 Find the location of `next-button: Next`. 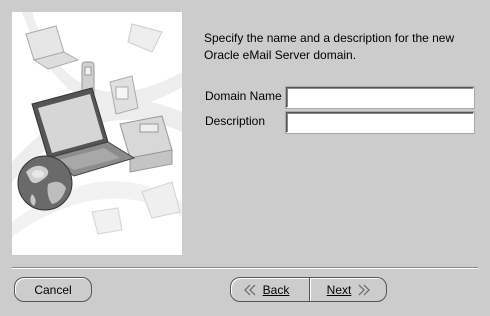

next-button: Next is located at coordinates (348, 289).